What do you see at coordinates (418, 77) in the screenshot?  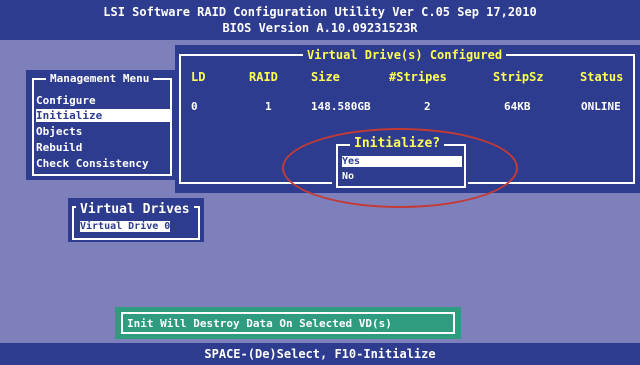 I see `header-stripes: #Stripes` at bounding box center [418, 77].